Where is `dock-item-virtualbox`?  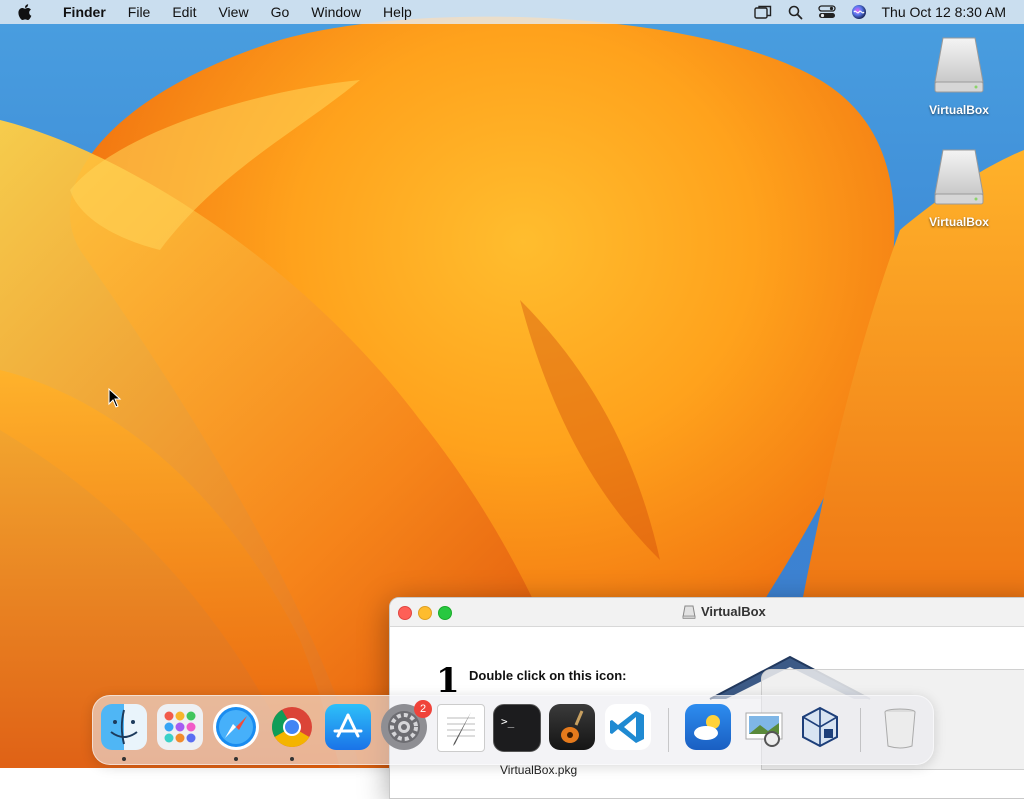 dock-item-virtualbox is located at coordinates (820, 728).